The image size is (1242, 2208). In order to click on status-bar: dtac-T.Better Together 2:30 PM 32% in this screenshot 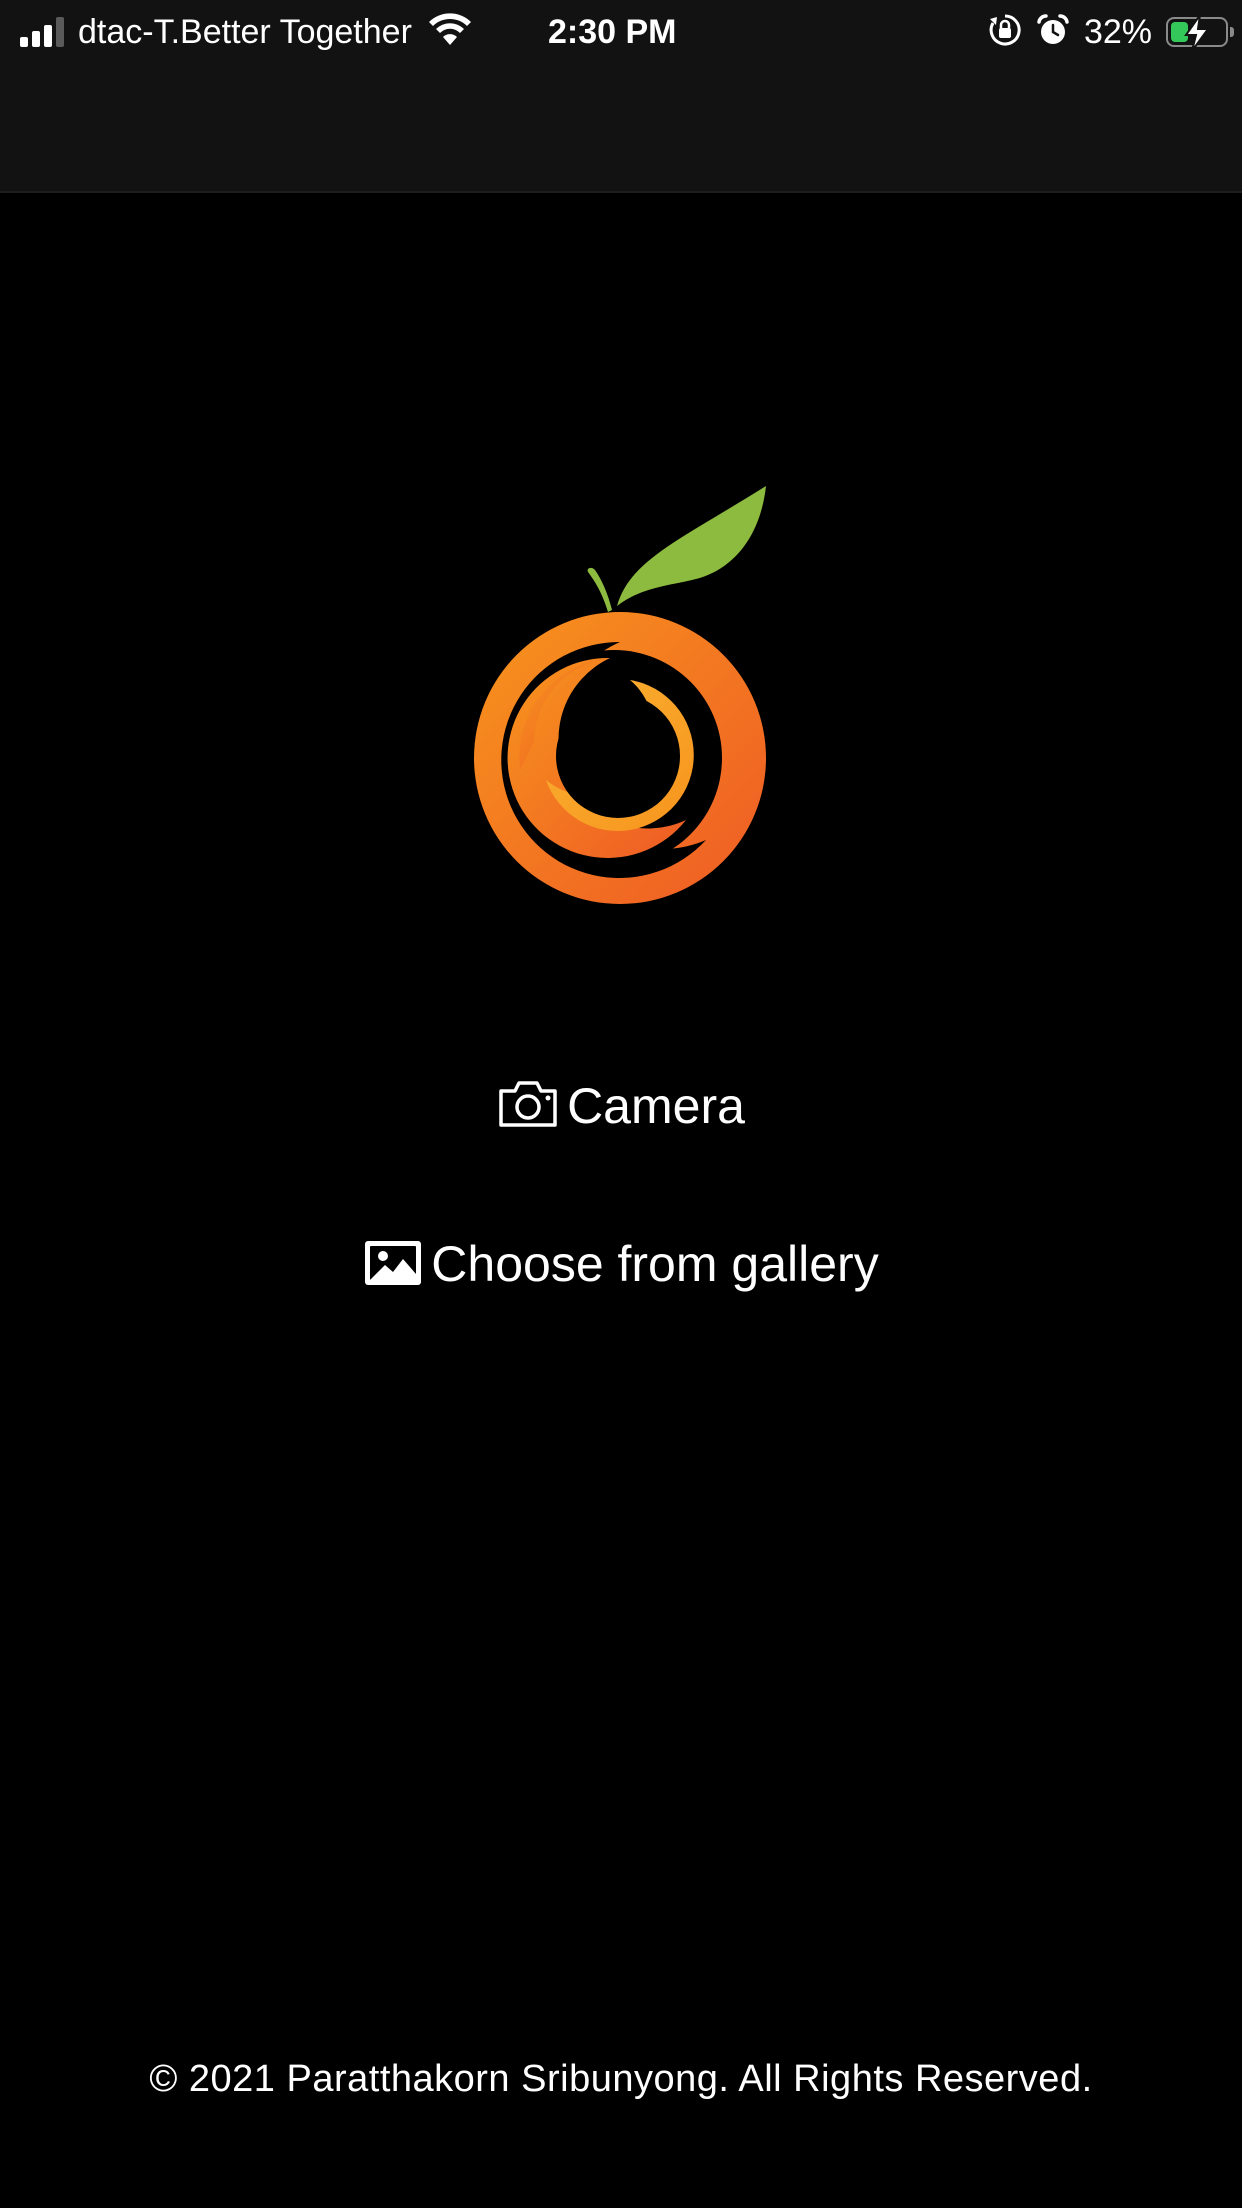, I will do `click(621, 30)`.